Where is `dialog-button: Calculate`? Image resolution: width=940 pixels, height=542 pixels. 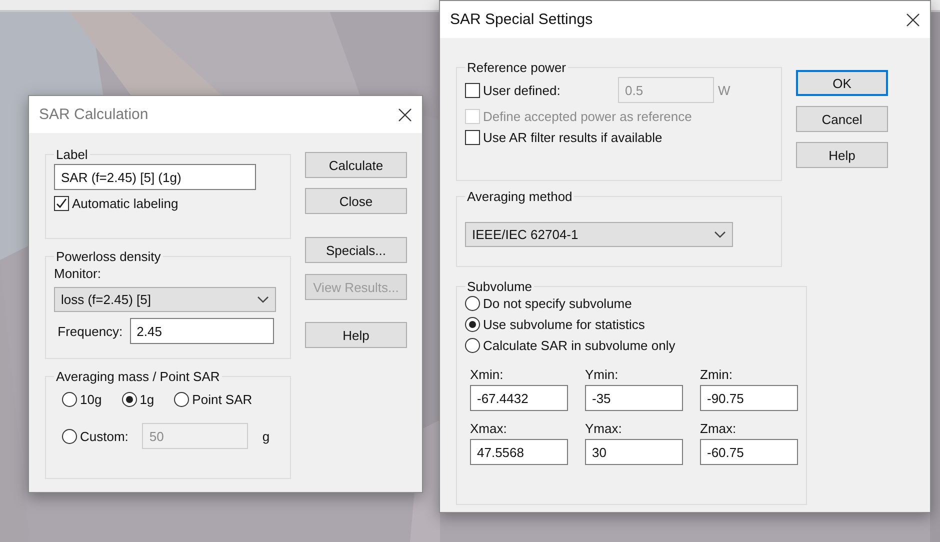 dialog-button: Calculate is located at coordinates (356, 165).